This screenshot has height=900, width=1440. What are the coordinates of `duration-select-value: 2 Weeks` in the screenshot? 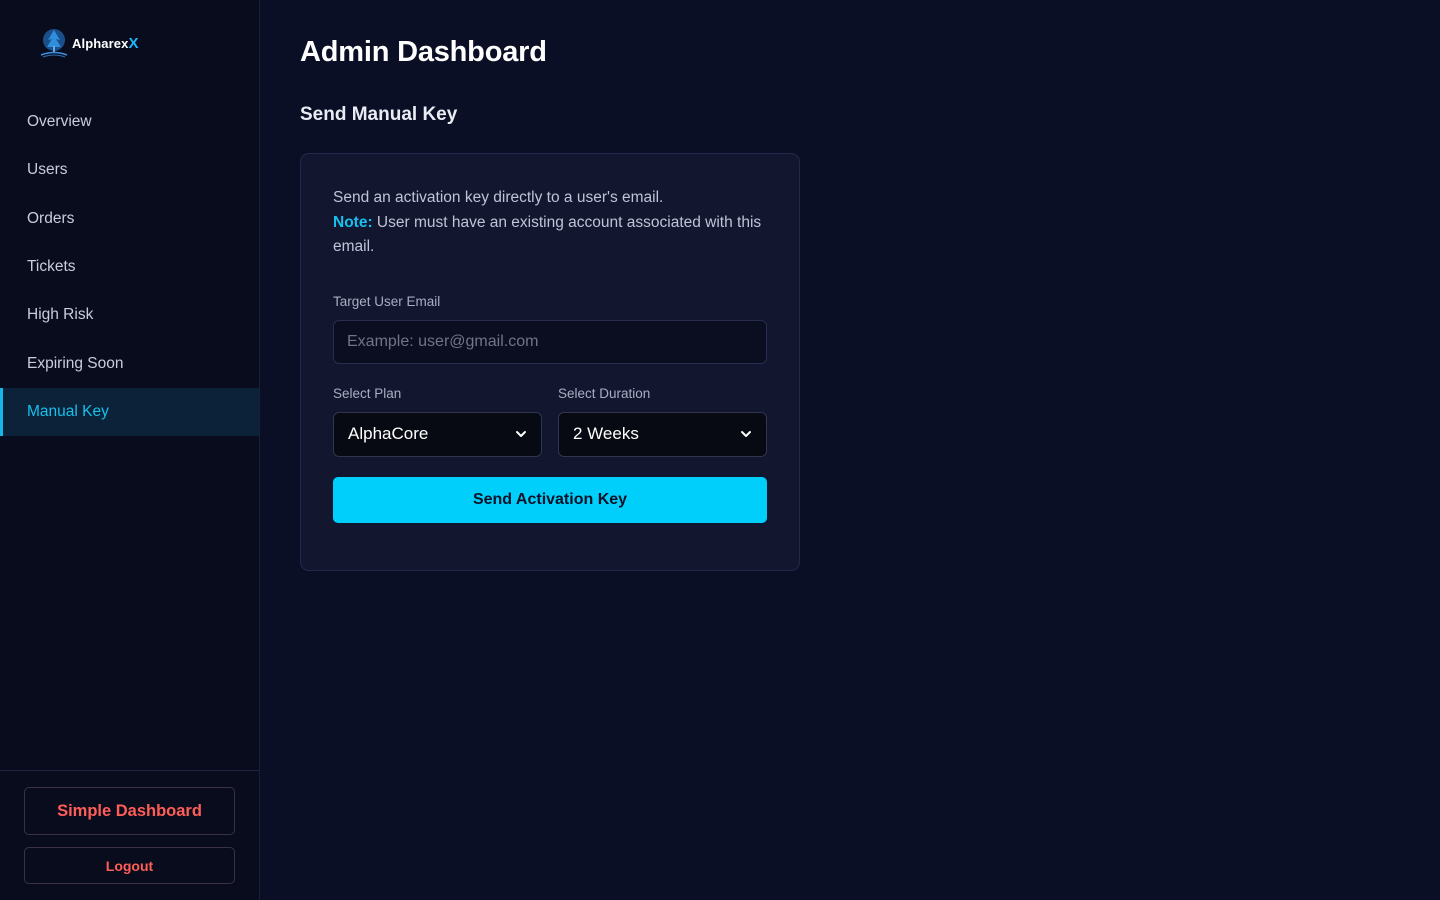 It's located at (606, 433).